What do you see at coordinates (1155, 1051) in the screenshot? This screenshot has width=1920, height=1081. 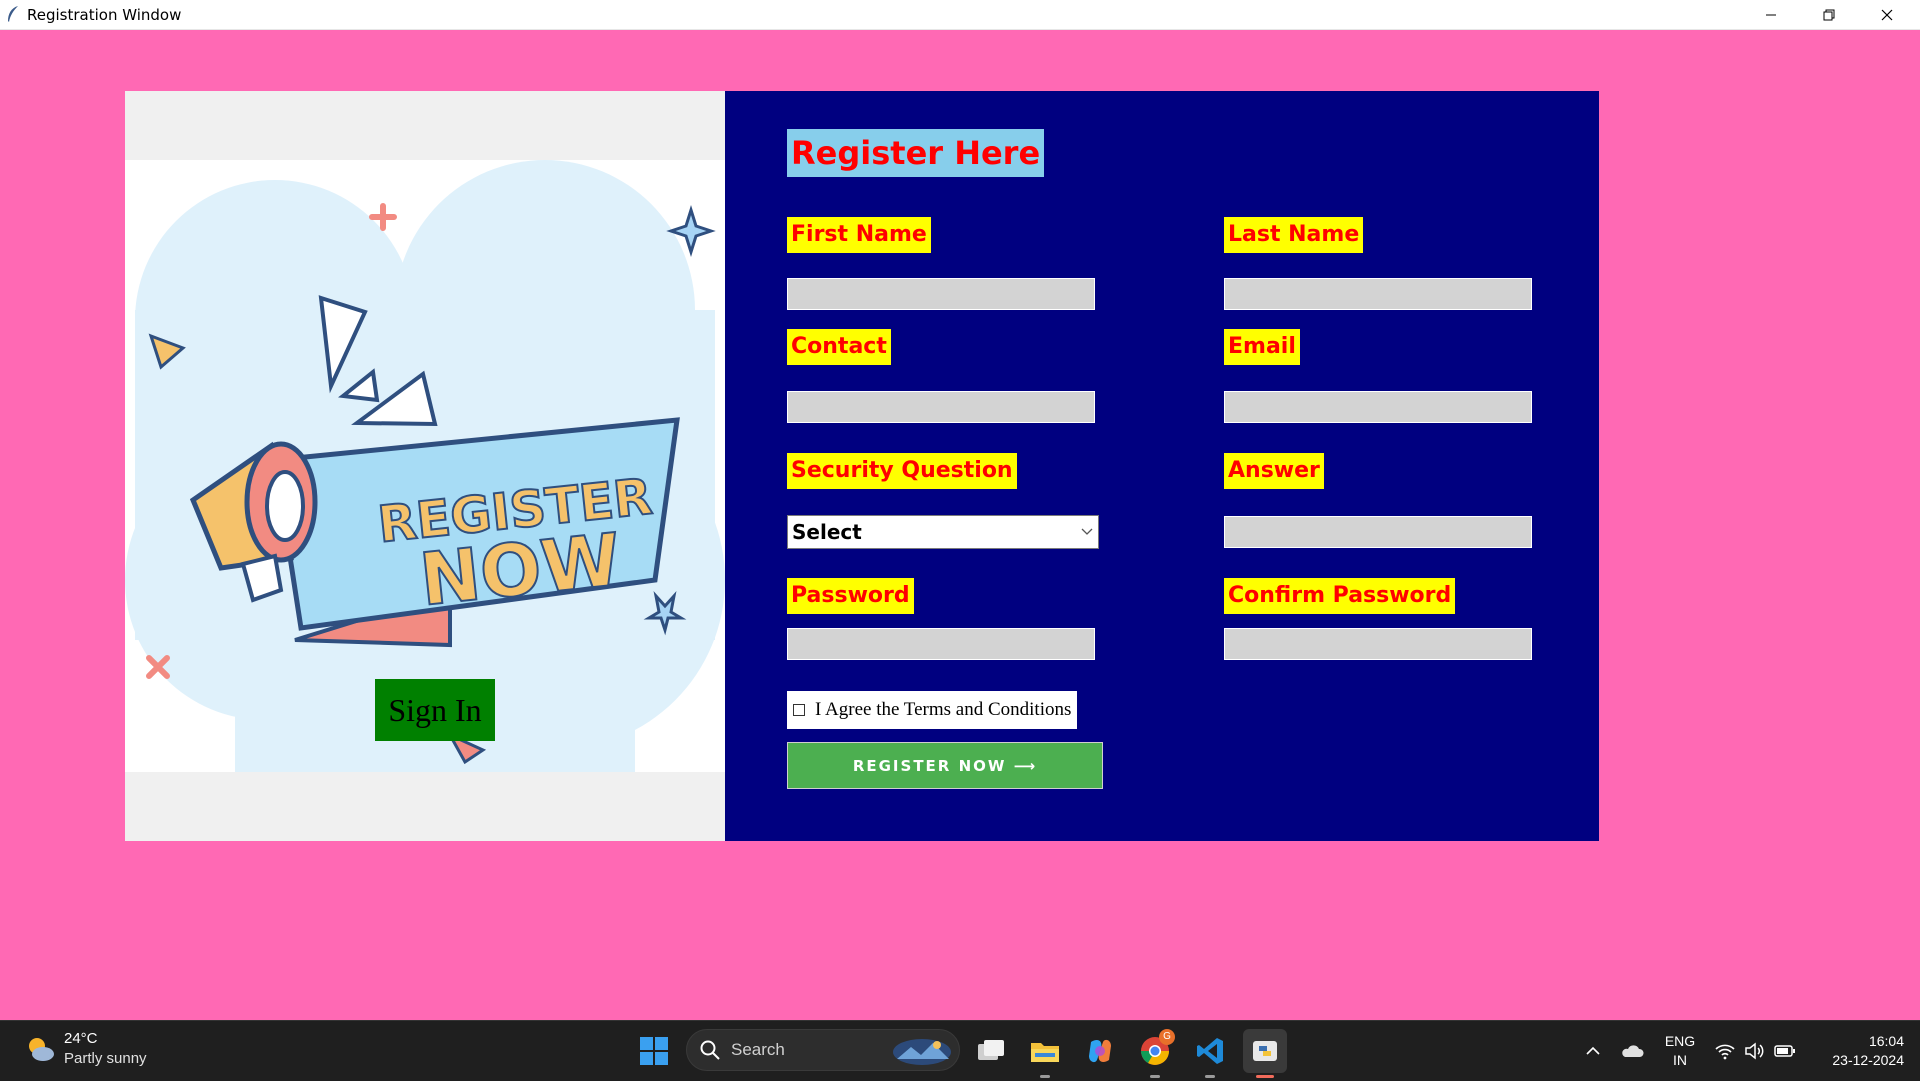 I see `chrome-button: G` at bounding box center [1155, 1051].